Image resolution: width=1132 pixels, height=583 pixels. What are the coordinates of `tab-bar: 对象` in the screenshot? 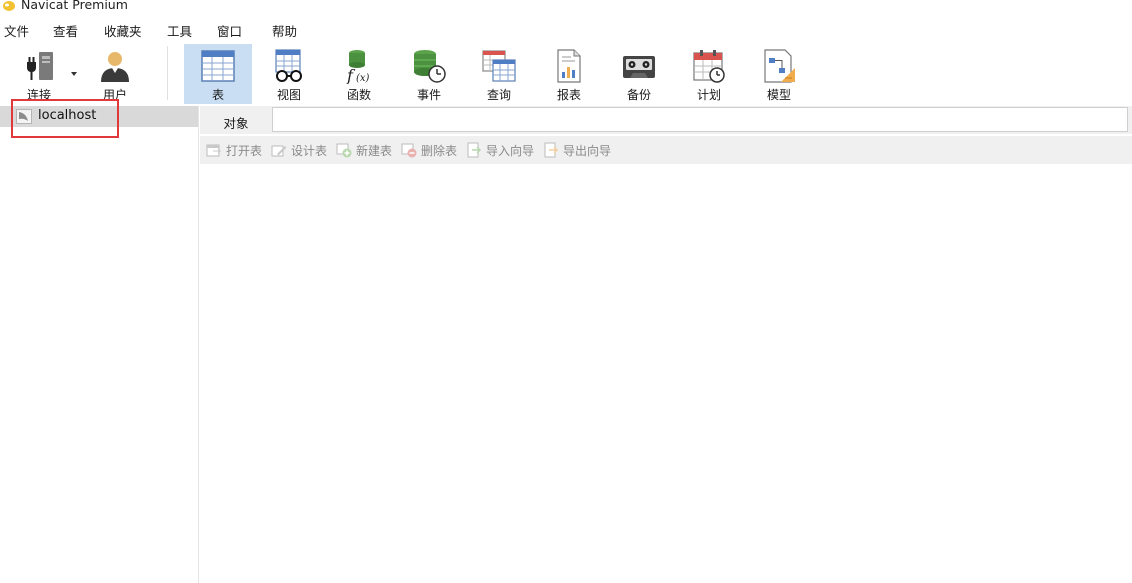 It's located at (666, 120).